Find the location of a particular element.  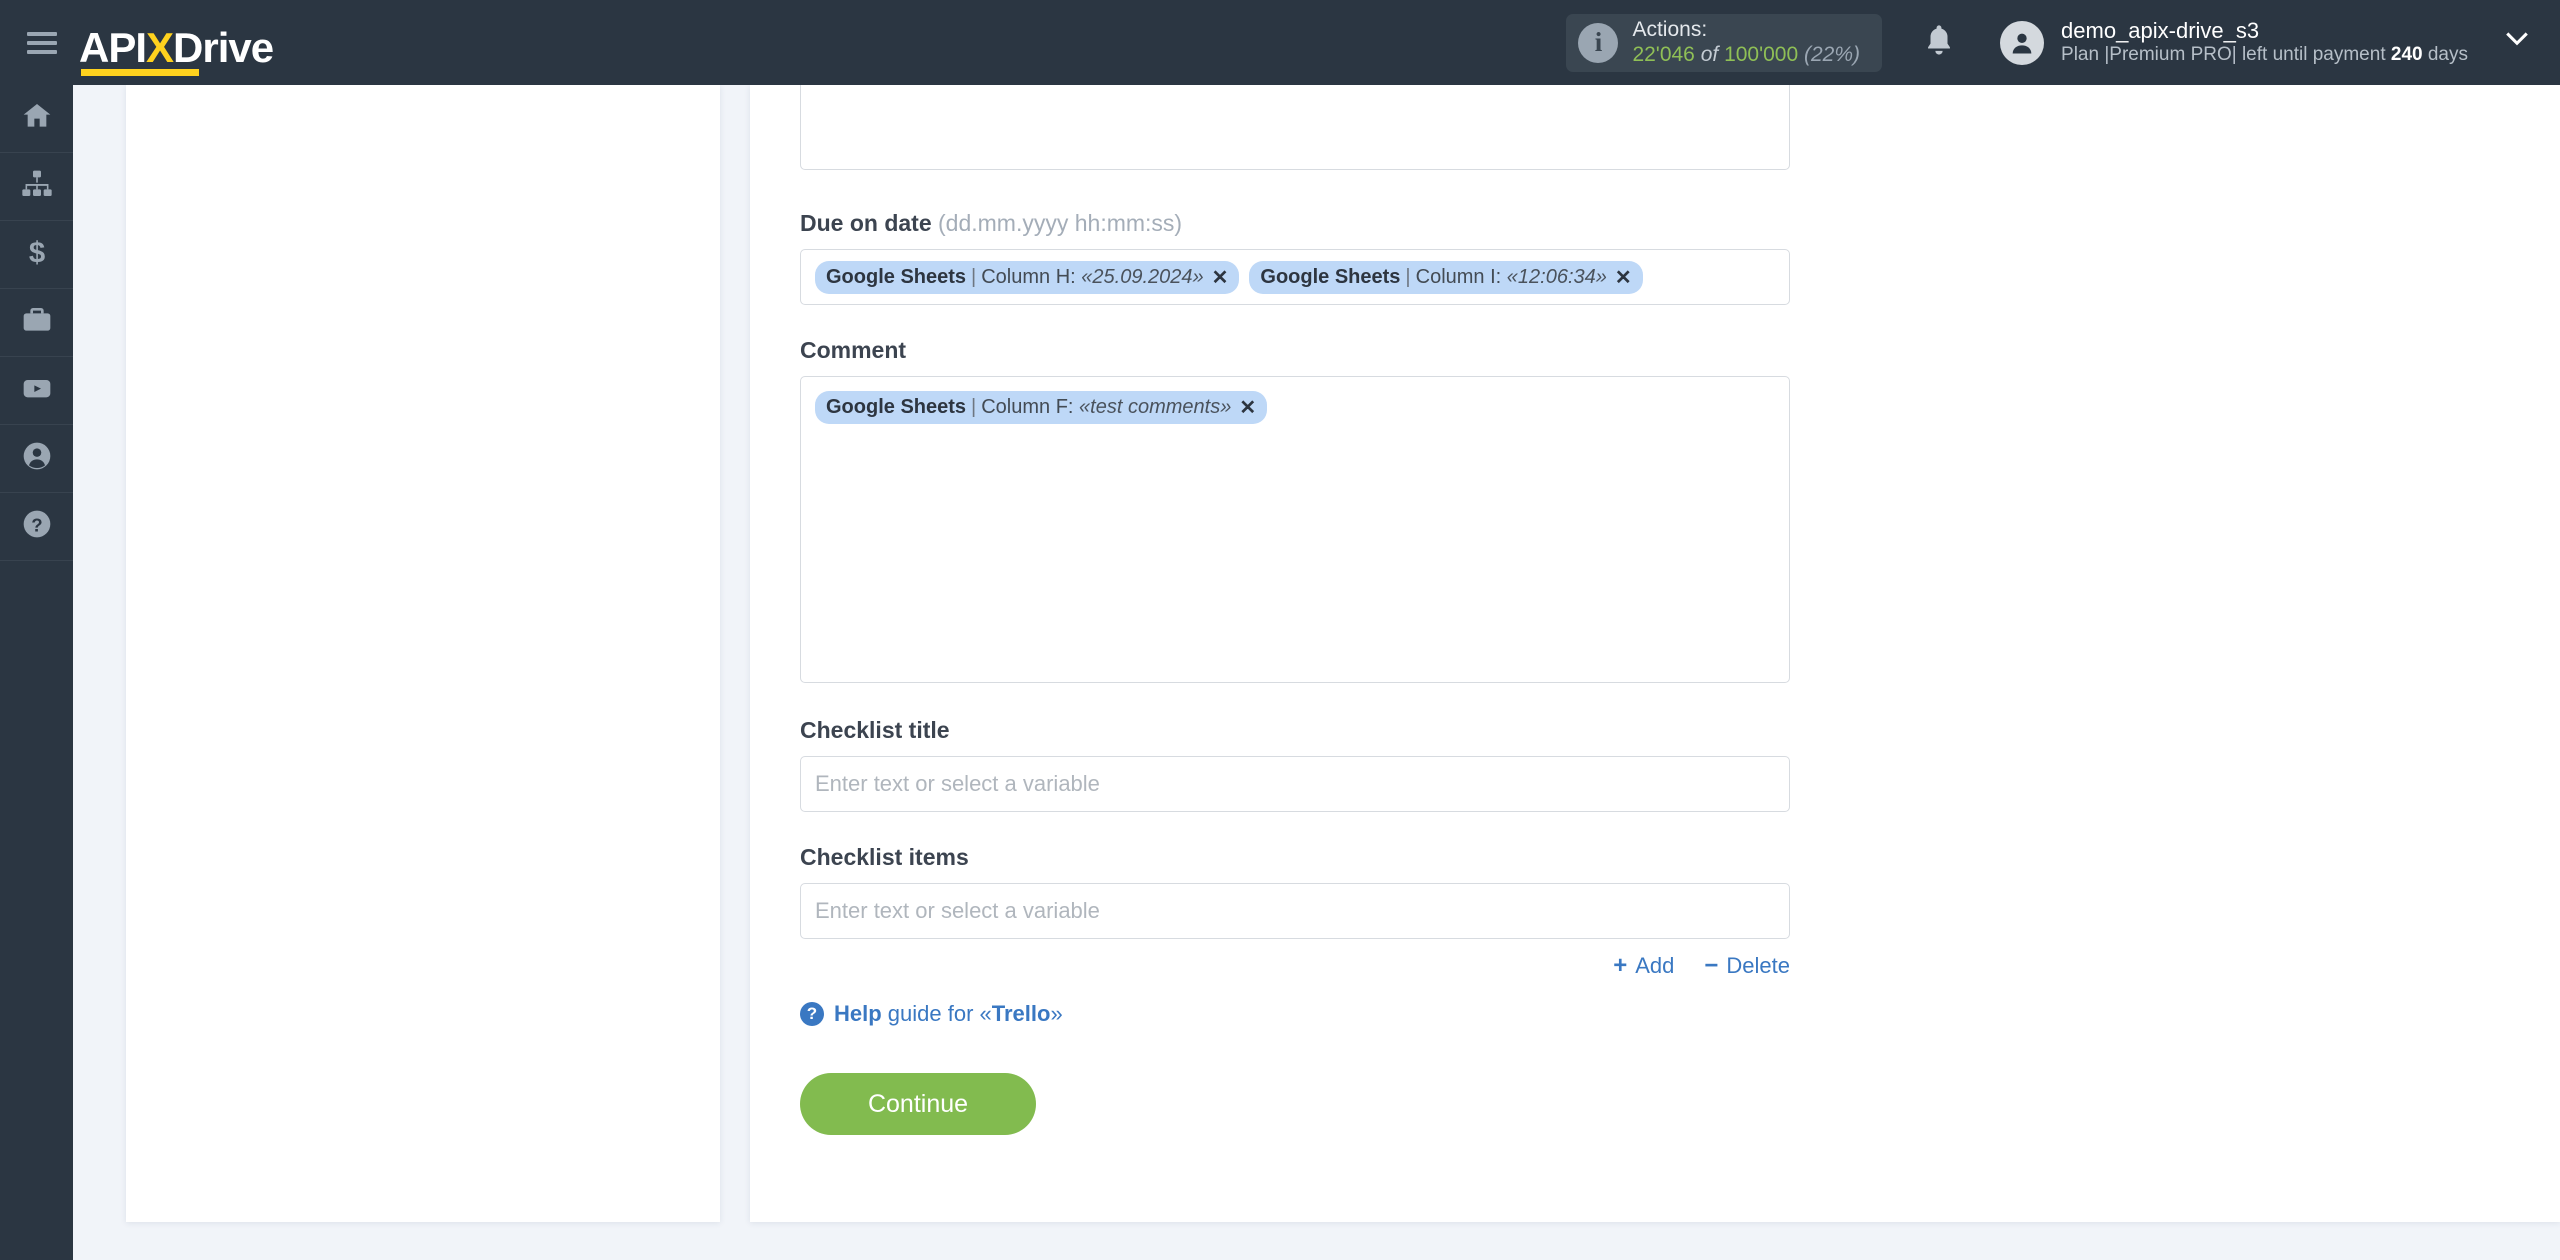

user-name: demo_apix-drive_s3 is located at coordinates (2160, 30).